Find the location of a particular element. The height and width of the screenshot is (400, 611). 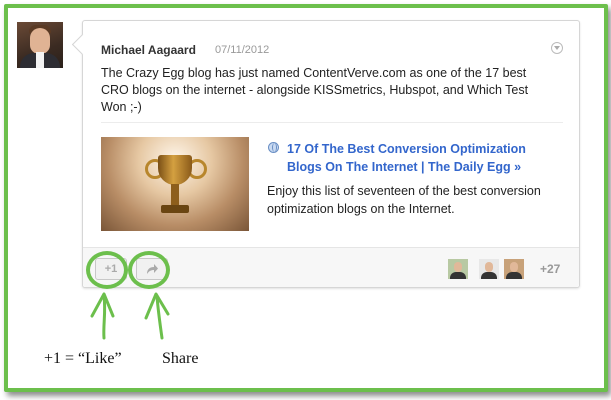

plus-one-highlight-circle is located at coordinates (107, 270).